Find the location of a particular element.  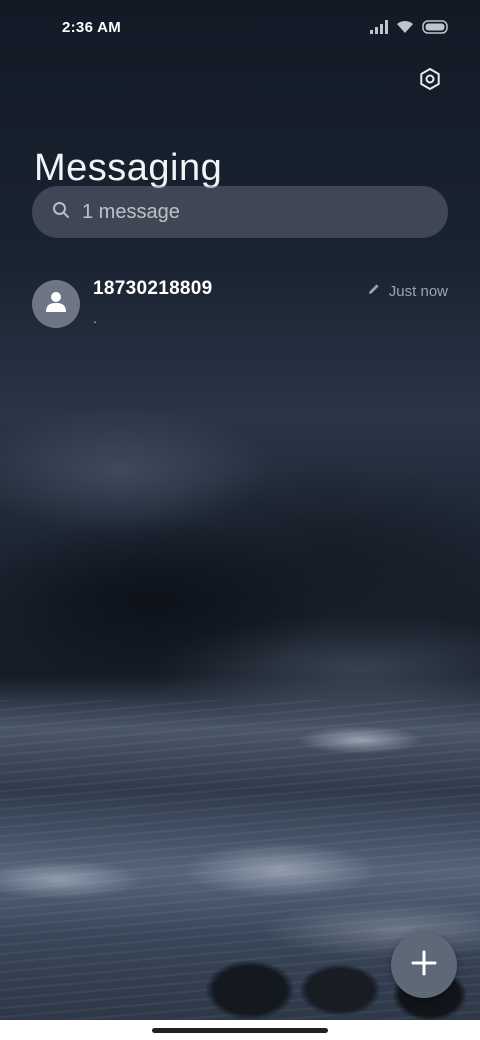

conversation-sender: 18730218809 is located at coordinates (153, 288).